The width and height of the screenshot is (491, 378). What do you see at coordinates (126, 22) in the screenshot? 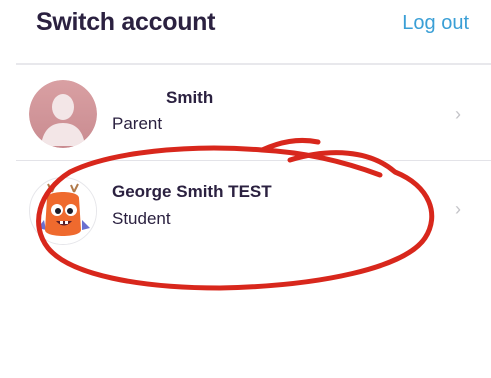
I see `page-title: Switch account` at bounding box center [126, 22].